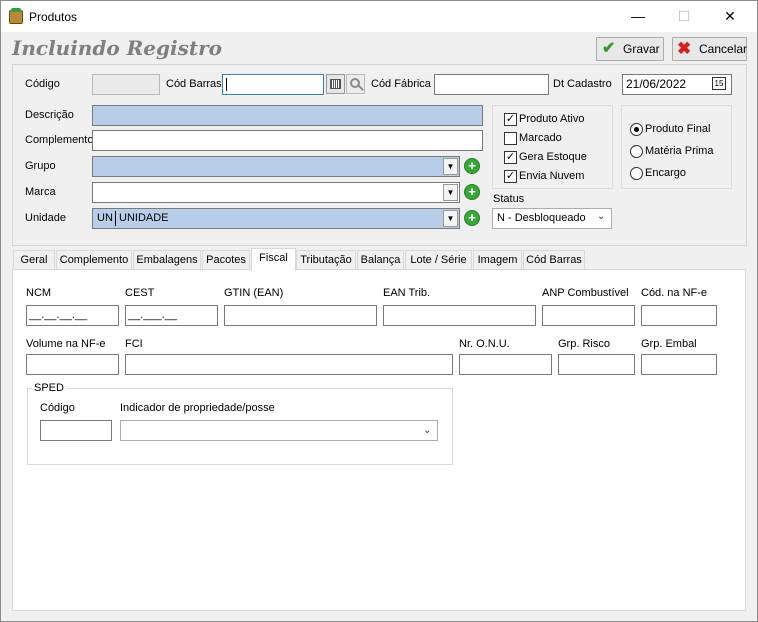 The height and width of the screenshot is (622, 758). What do you see at coordinates (509, 199) in the screenshot?
I see `status-label: Status` at bounding box center [509, 199].